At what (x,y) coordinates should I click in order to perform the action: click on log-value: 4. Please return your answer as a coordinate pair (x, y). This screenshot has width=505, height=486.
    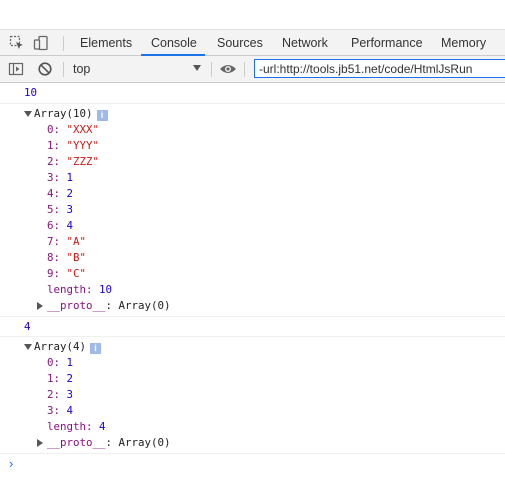
    Looking at the image, I should click on (27, 326).